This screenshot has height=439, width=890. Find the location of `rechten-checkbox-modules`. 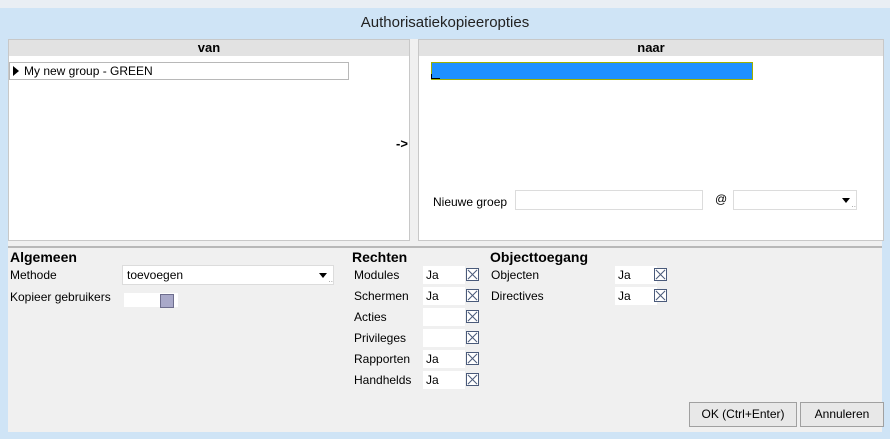

rechten-checkbox-modules is located at coordinates (472, 274).